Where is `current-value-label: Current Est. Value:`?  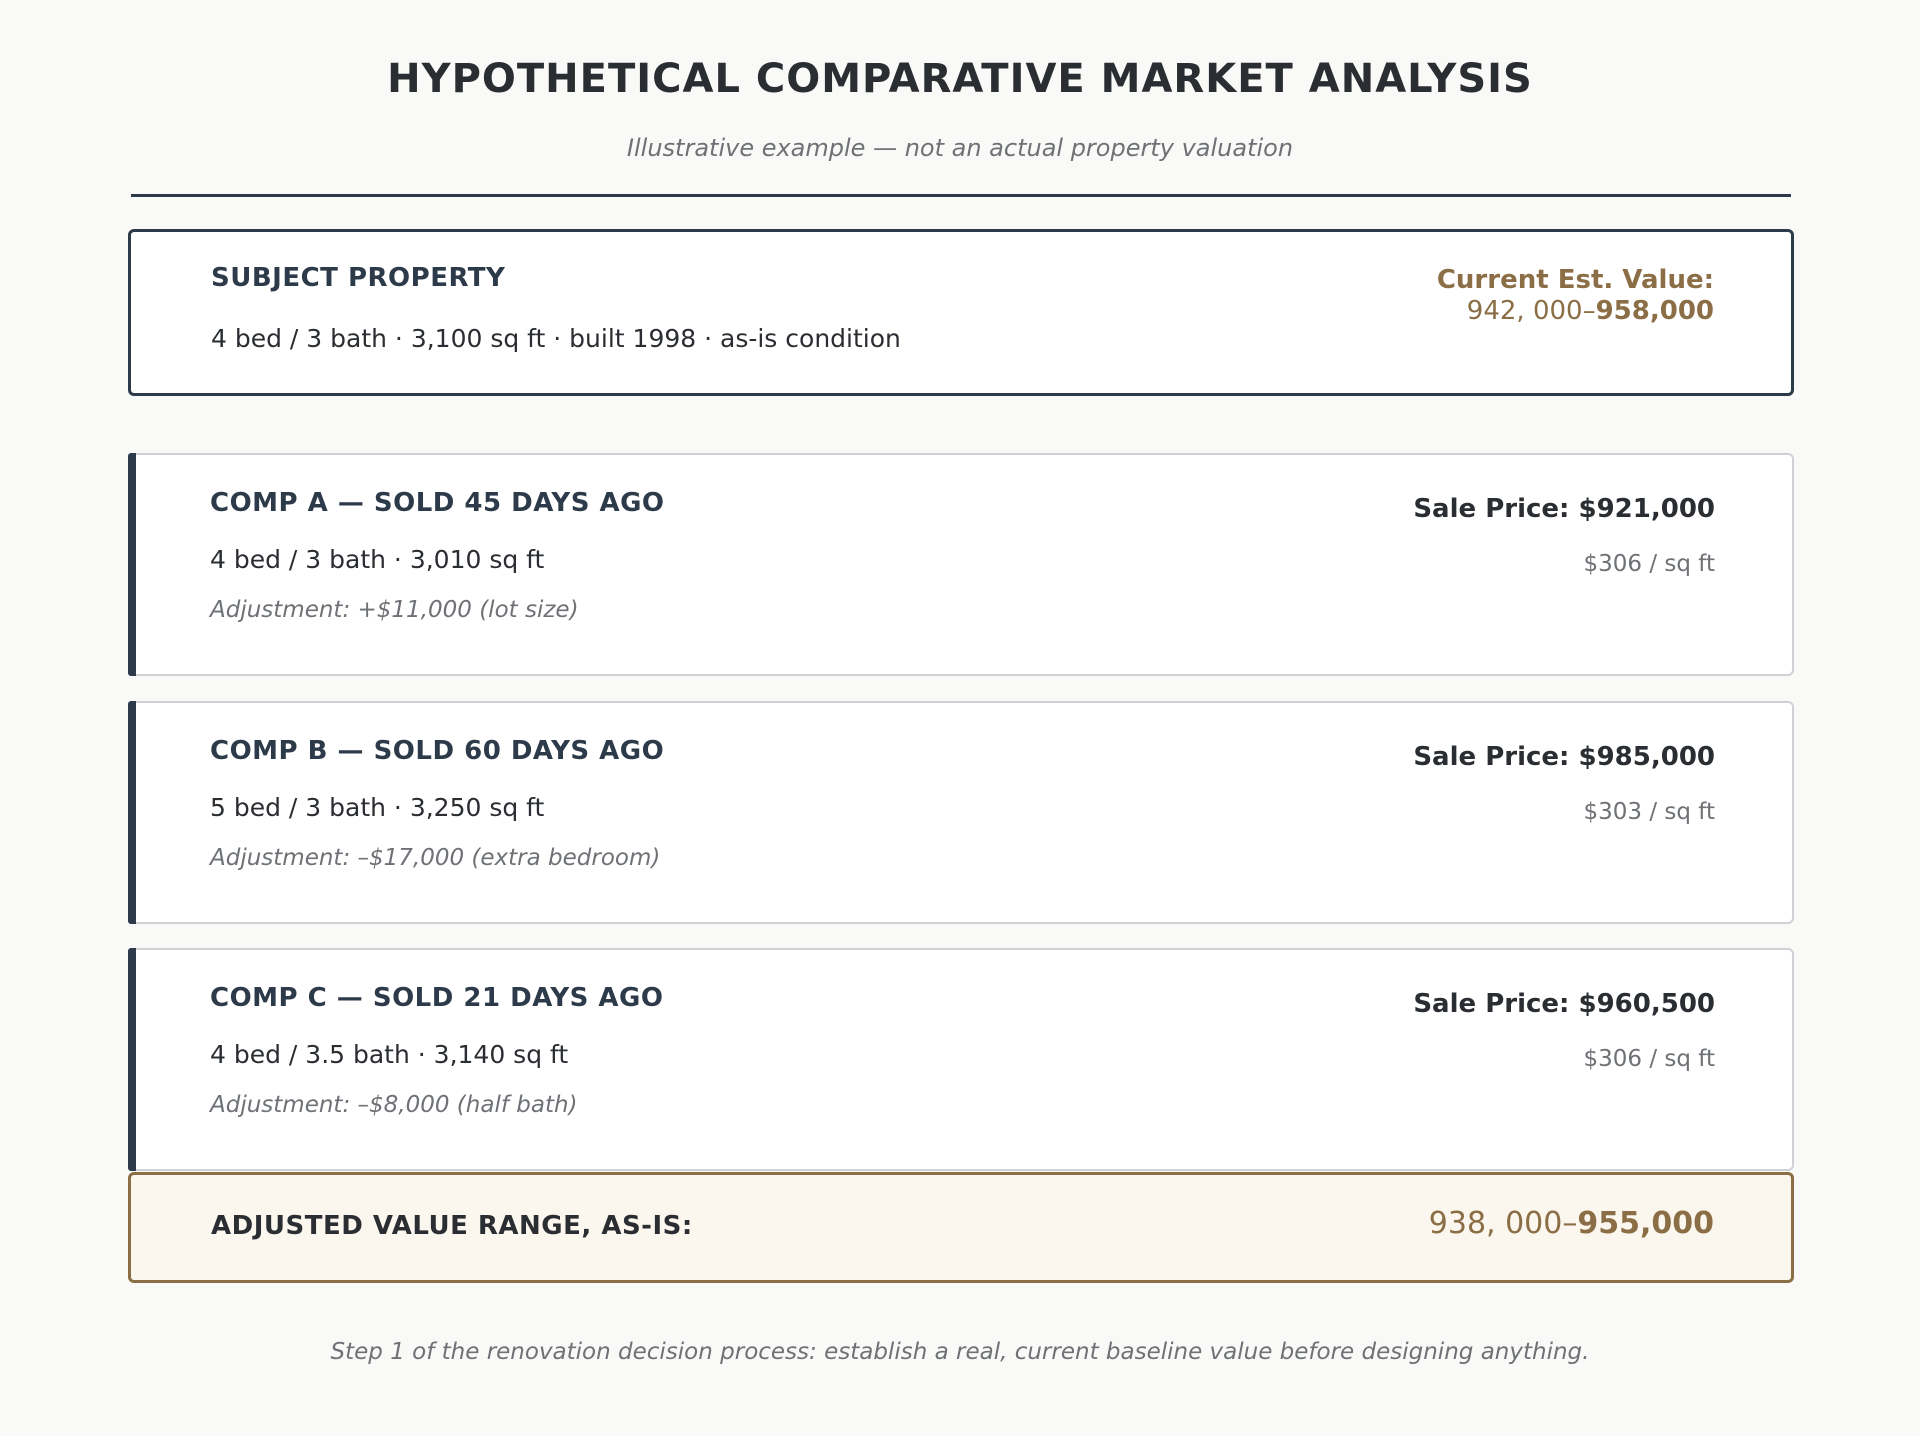 current-value-label: Current Est. Value: is located at coordinates (1575, 280).